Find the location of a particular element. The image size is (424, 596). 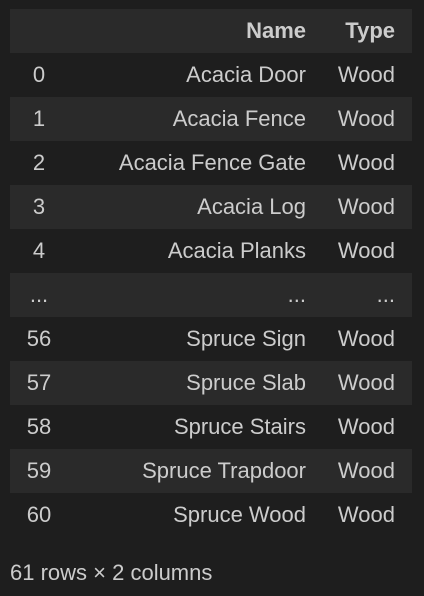

header-row: Name Type is located at coordinates (211, 31).